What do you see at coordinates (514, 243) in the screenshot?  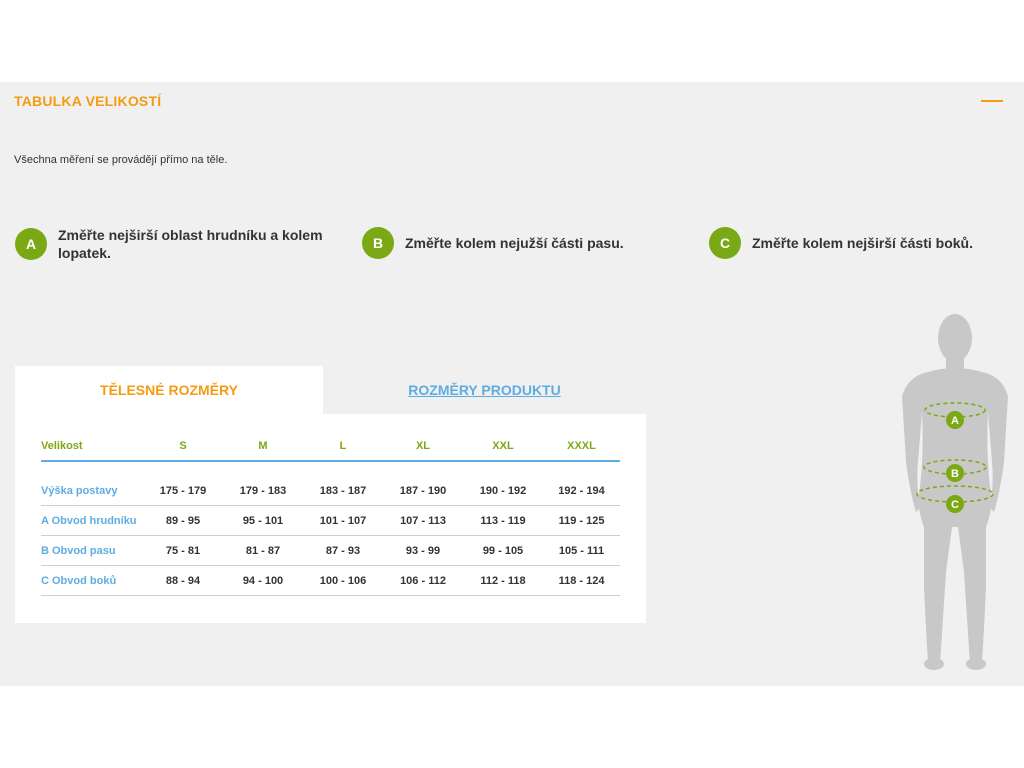 I see `step-text-b: Změřte kolem nejužší části pasu.` at bounding box center [514, 243].